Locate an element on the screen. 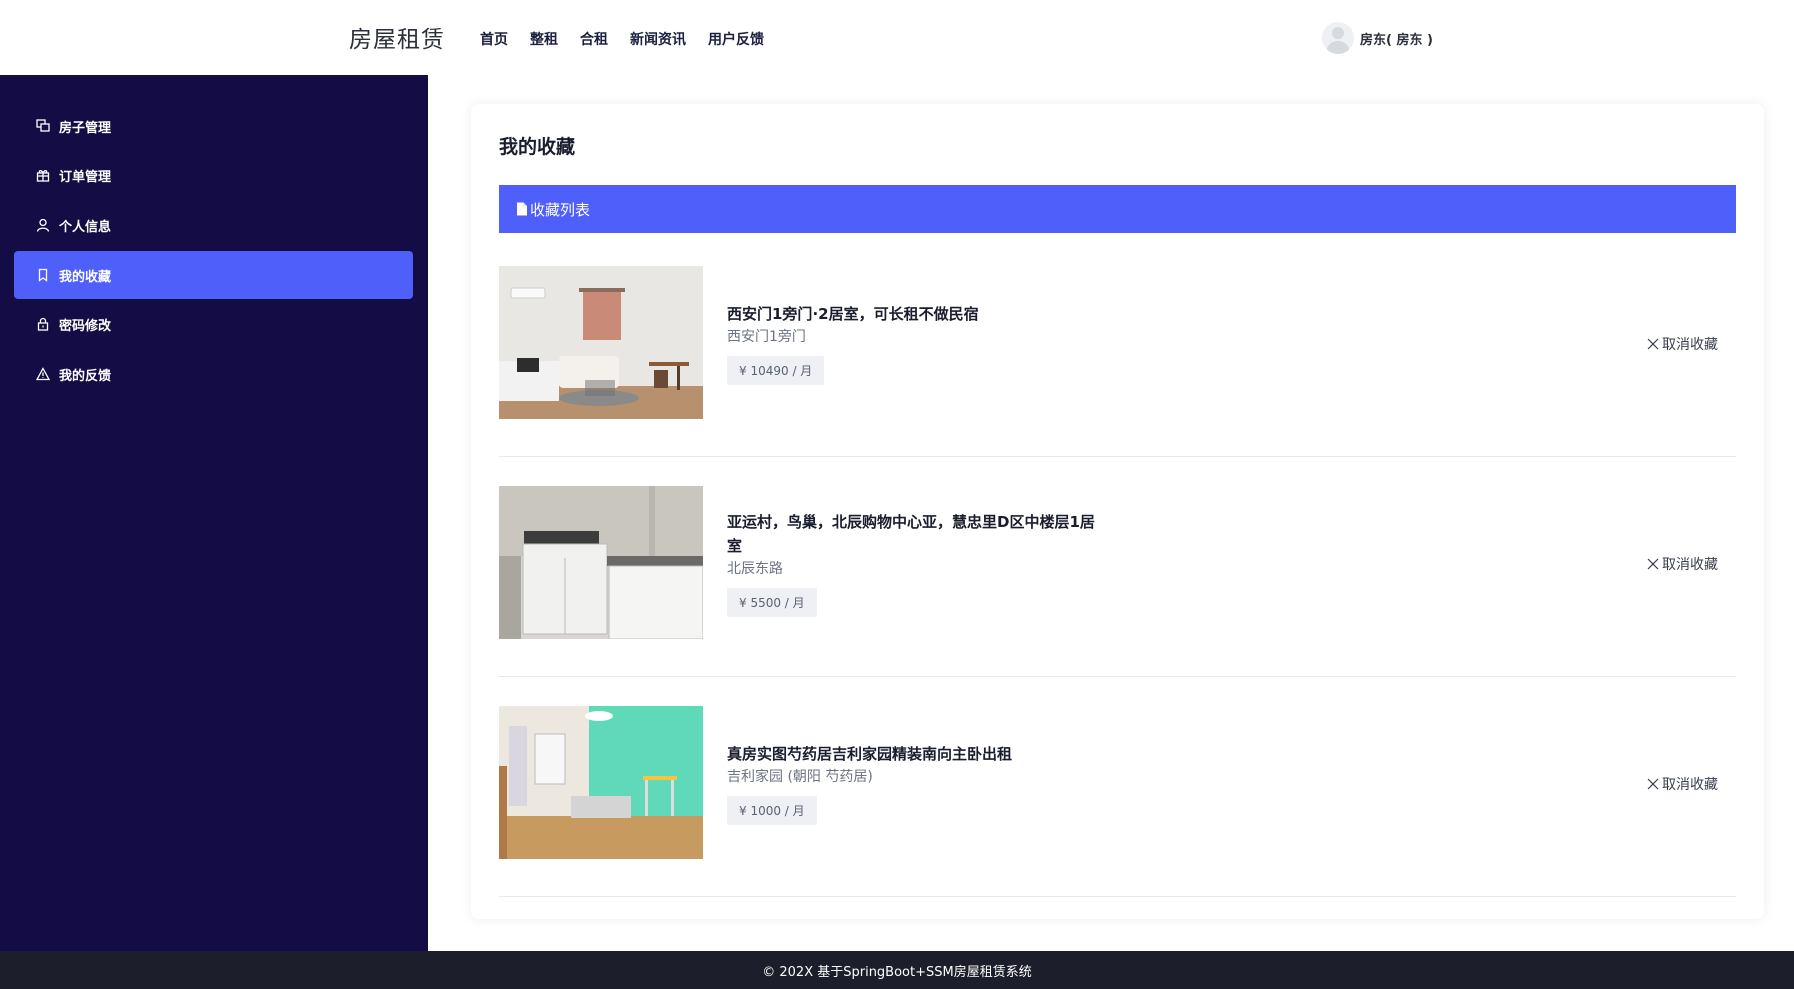 This screenshot has height=989, width=1794. site-logo: 房屋租赁 is located at coordinates (397, 37).